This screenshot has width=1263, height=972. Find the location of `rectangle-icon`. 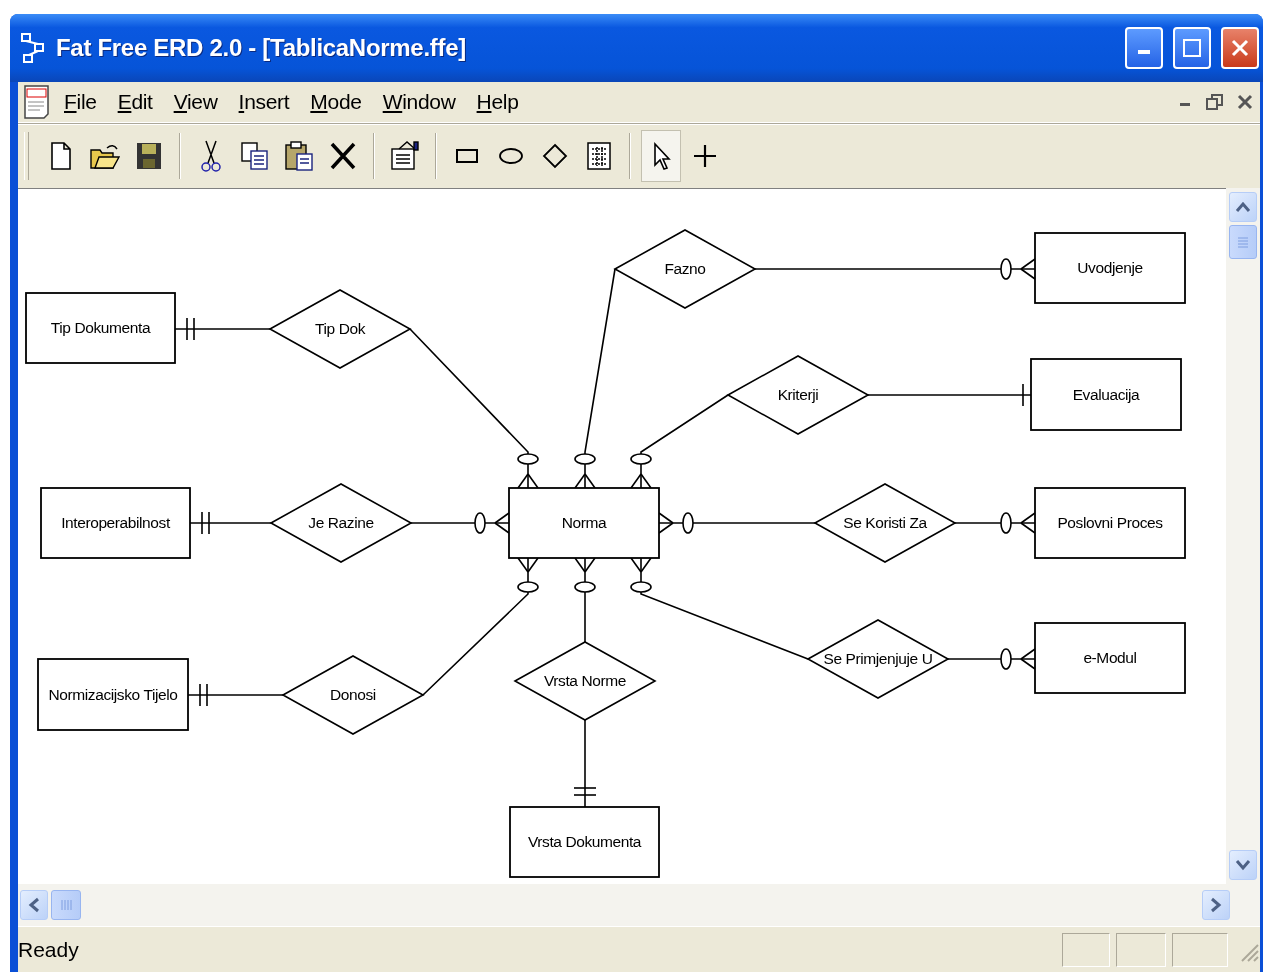

rectangle-icon is located at coordinates (467, 156).